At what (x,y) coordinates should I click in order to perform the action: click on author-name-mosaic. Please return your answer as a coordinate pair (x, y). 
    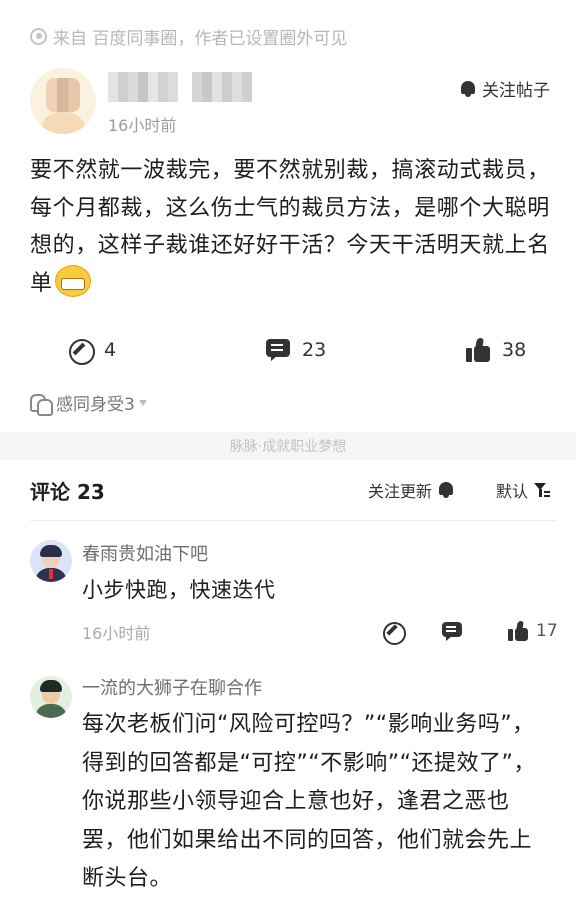
    Looking at the image, I should click on (180, 87).